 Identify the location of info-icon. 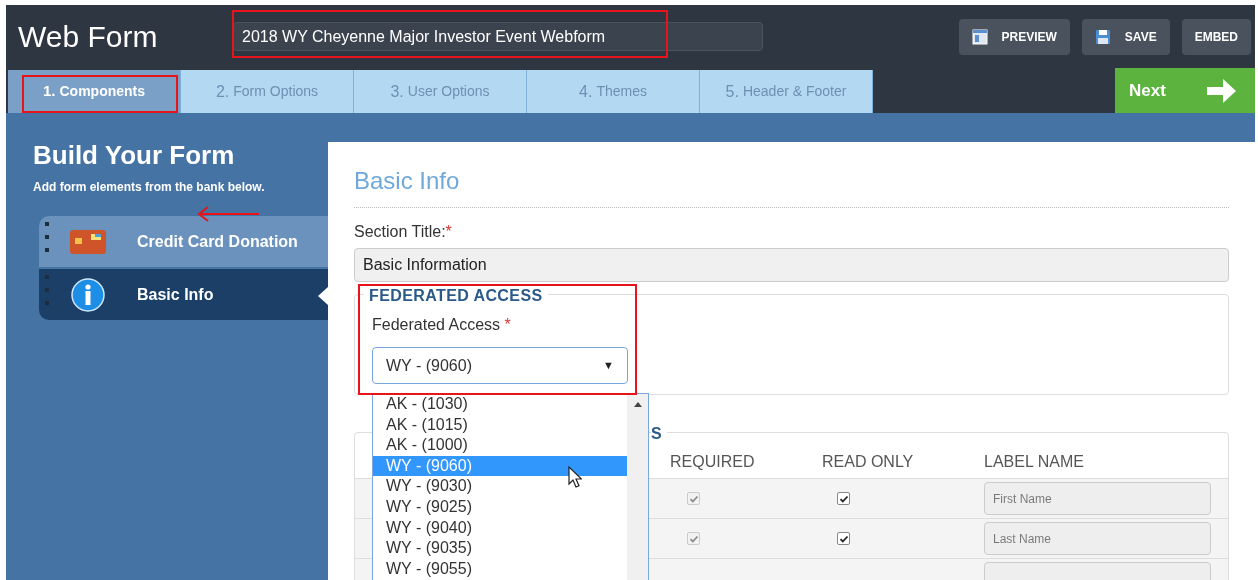
(88, 294).